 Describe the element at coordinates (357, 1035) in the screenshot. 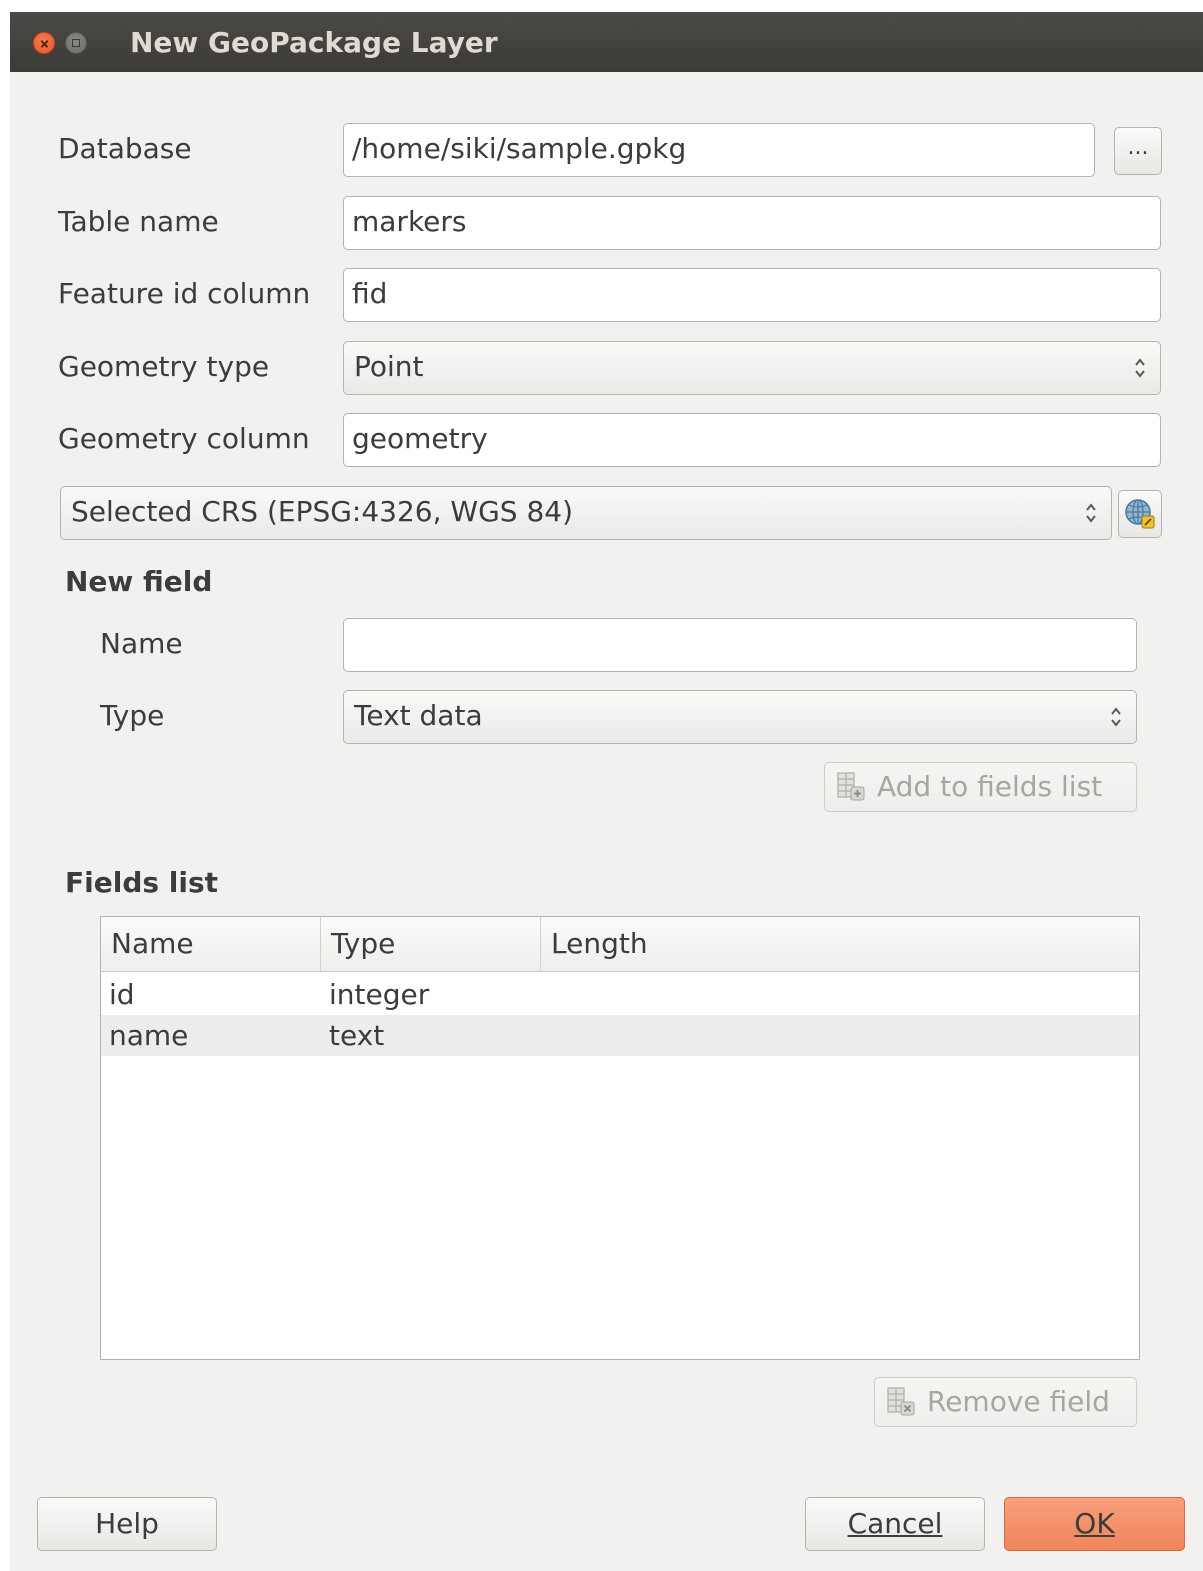

I see `cell-type: text` at that location.